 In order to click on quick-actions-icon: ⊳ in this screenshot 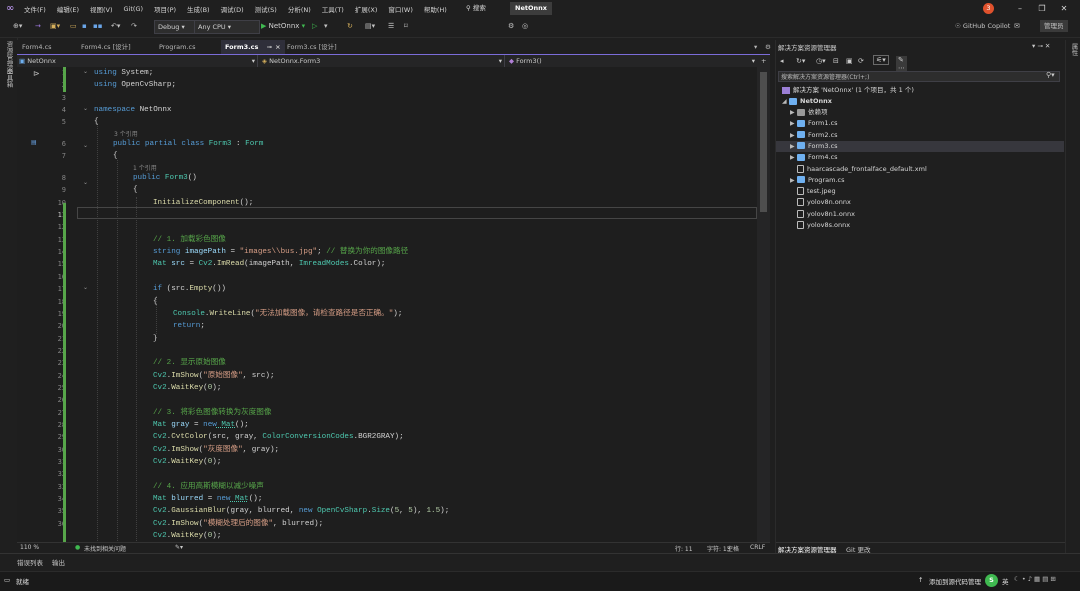, I will do `click(36, 73)`.